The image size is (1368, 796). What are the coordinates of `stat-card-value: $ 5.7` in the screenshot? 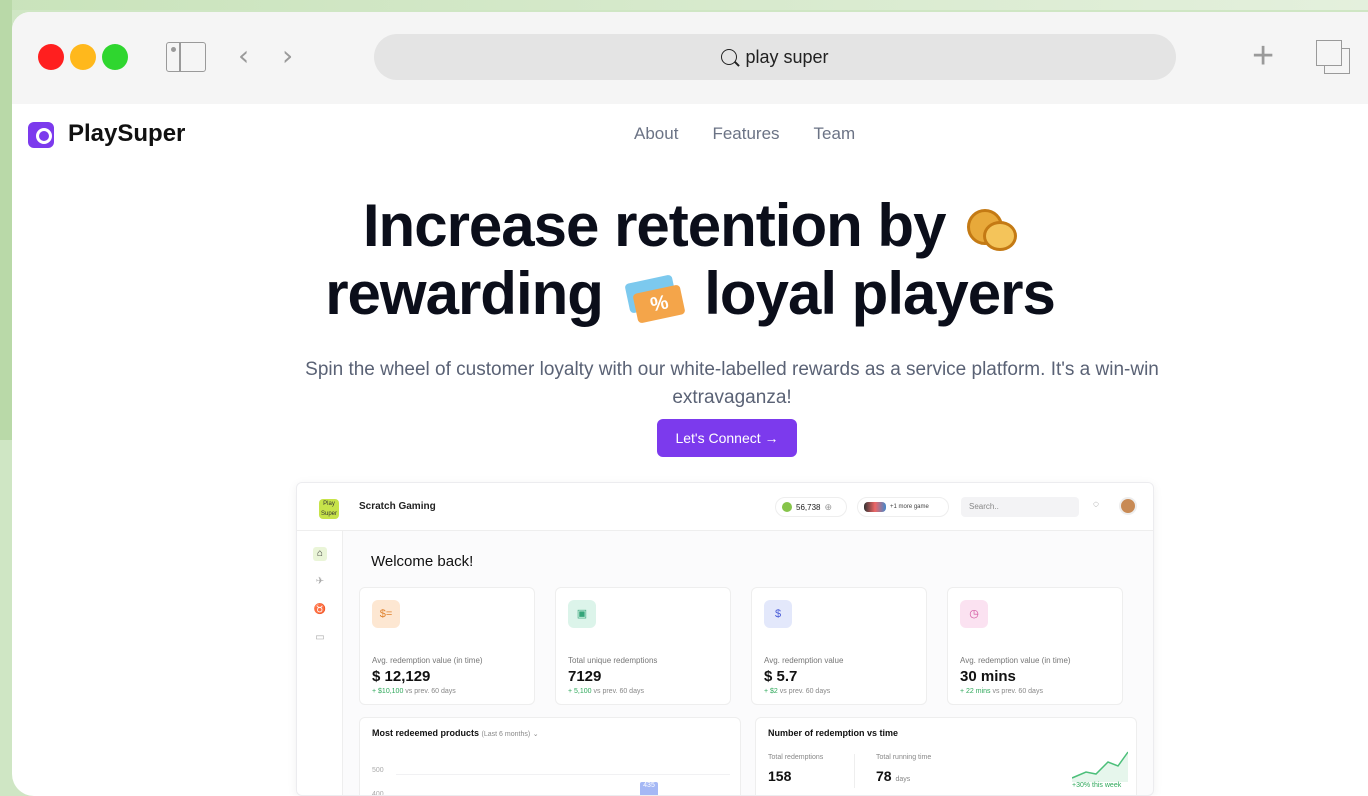 It's located at (781, 676).